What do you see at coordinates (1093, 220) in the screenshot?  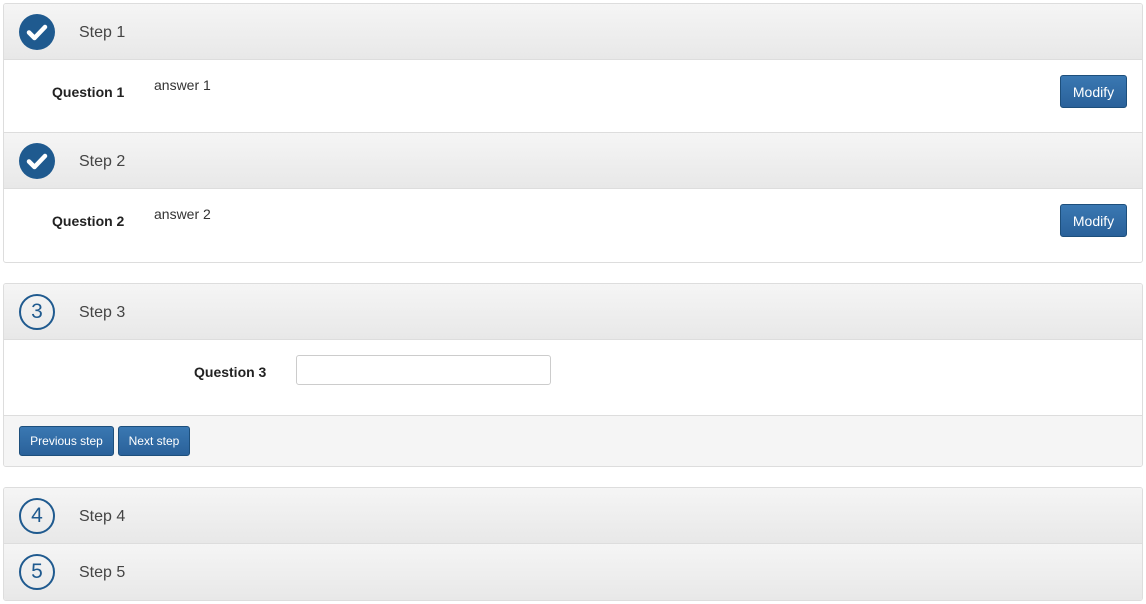 I see `modify-step-2-button: Modify` at bounding box center [1093, 220].